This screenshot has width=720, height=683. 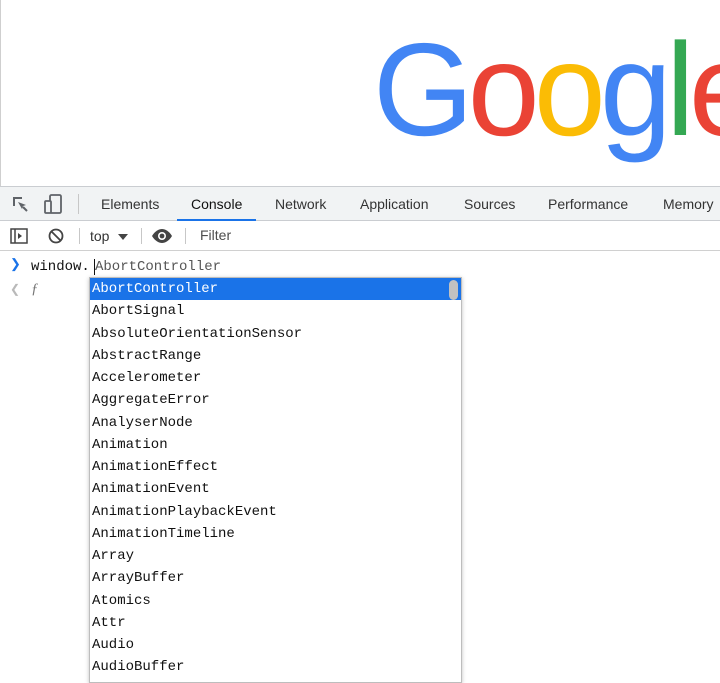 I want to click on autocomplete-ghost-text: AbortController, so click(x=158, y=267).